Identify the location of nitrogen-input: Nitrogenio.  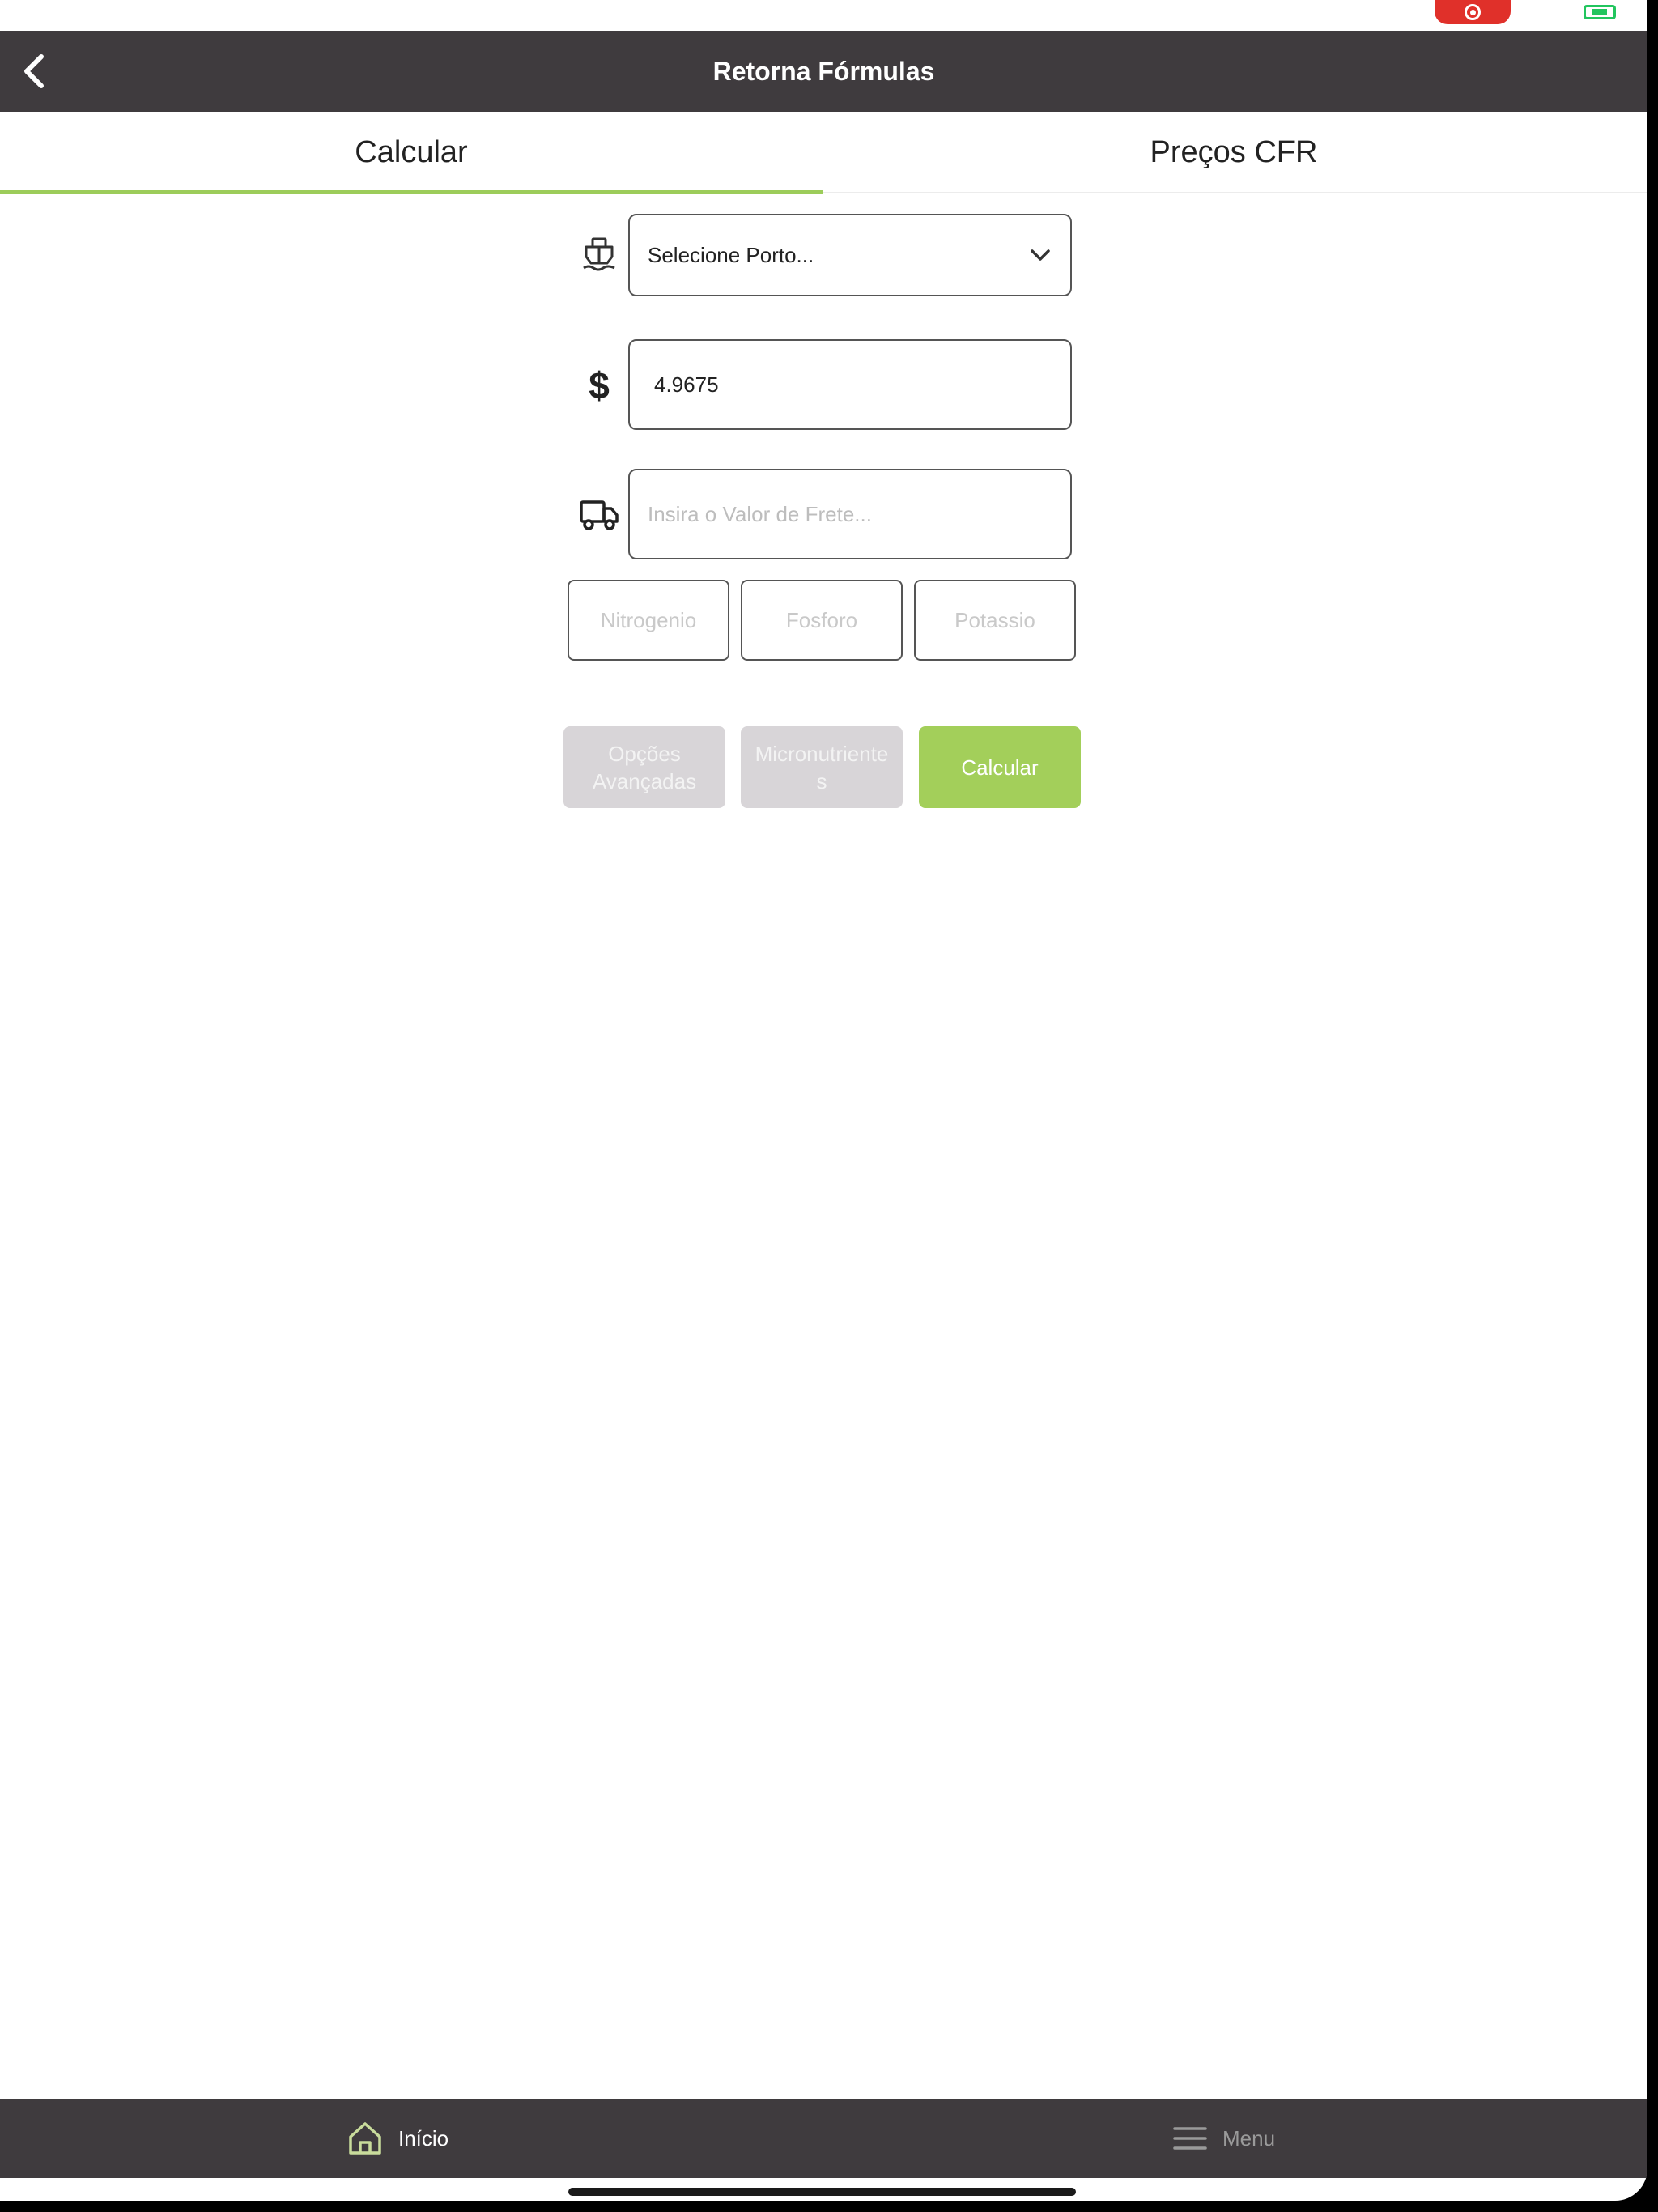
(648, 620).